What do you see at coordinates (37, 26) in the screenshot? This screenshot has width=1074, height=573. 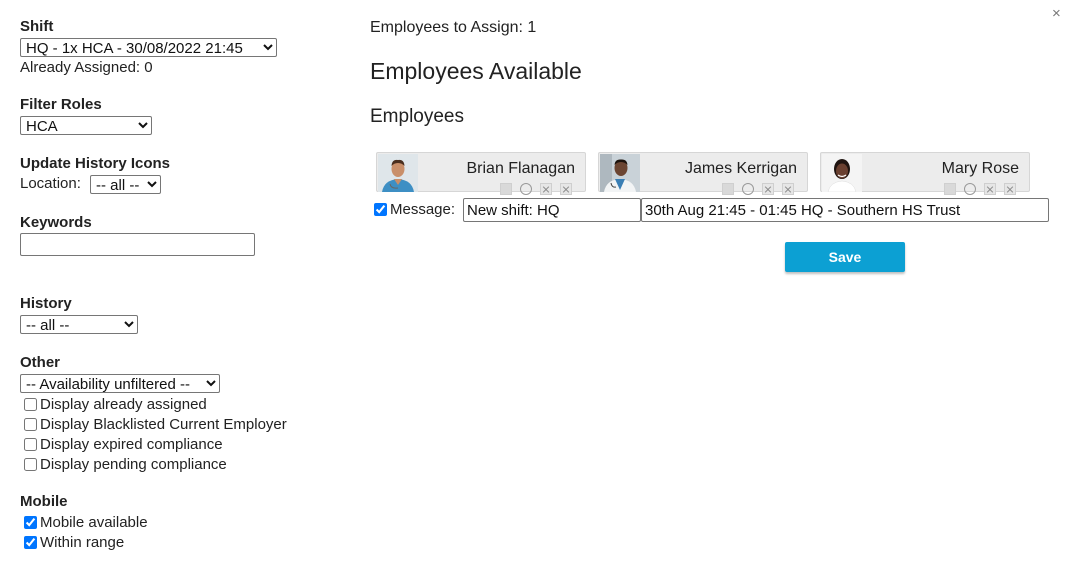 I see `shift-label: Shift` at bounding box center [37, 26].